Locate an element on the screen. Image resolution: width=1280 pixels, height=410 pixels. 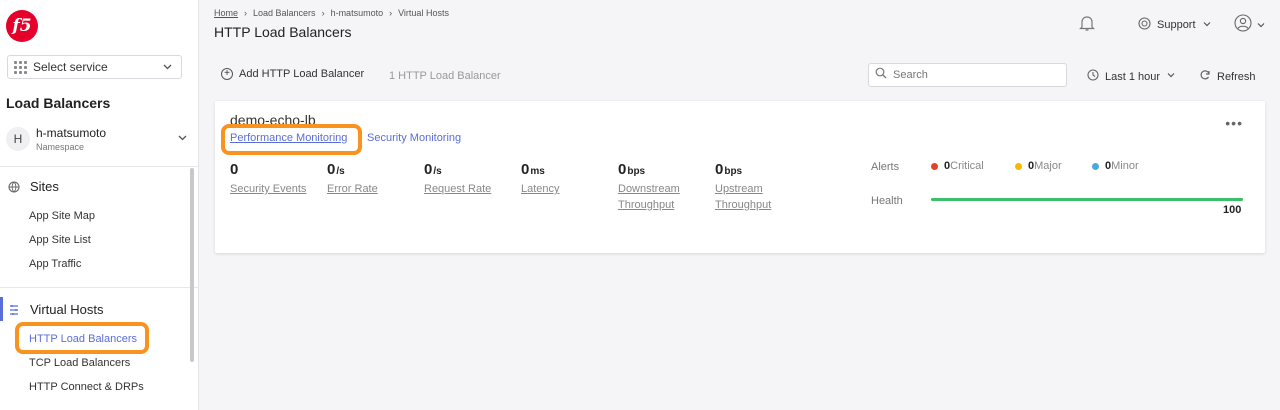
user-avatar-icon is located at coordinates (1243, 25).